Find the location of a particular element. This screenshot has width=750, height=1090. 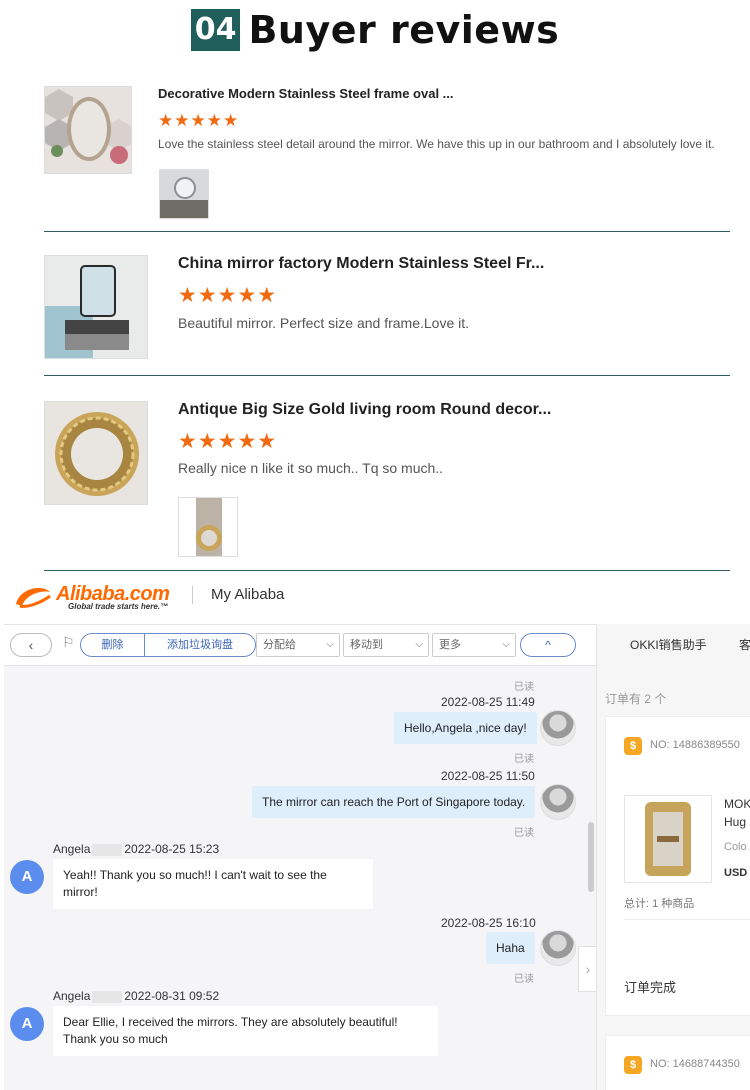

section-header: 04 Buyer reviews is located at coordinates (375, 32).